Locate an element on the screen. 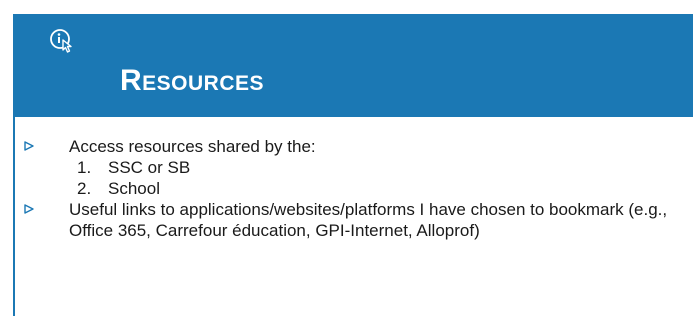 The image size is (693, 316). sub-item-number: 2. is located at coordinates (84, 188).